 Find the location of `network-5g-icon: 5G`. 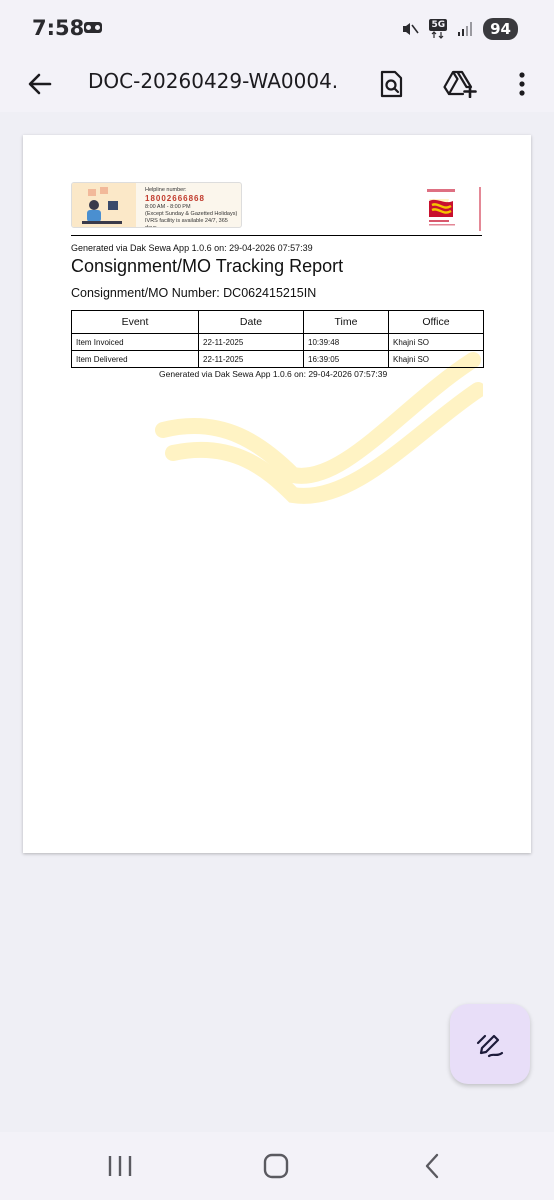

network-5g-icon: 5G is located at coordinates (438, 29).